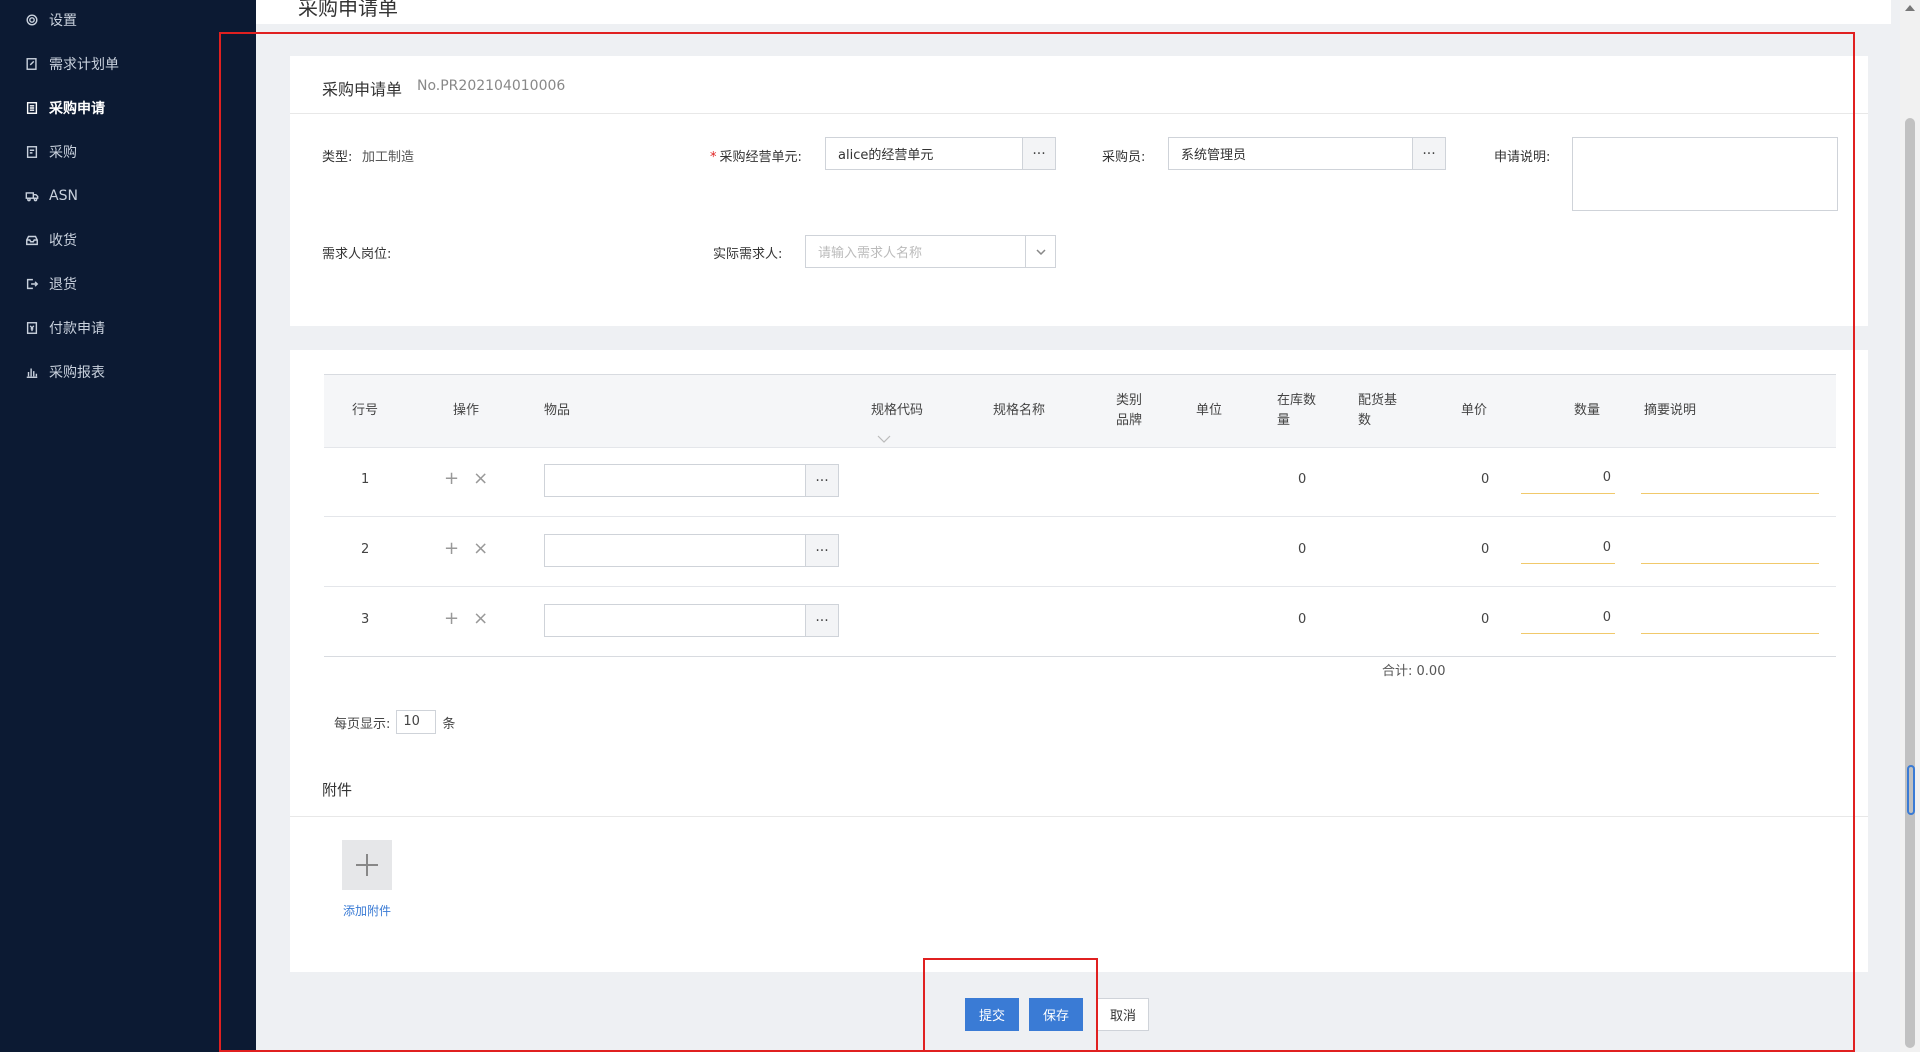 The image size is (1920, 1052). I want to click on description-textarea, so click(1705, 174).